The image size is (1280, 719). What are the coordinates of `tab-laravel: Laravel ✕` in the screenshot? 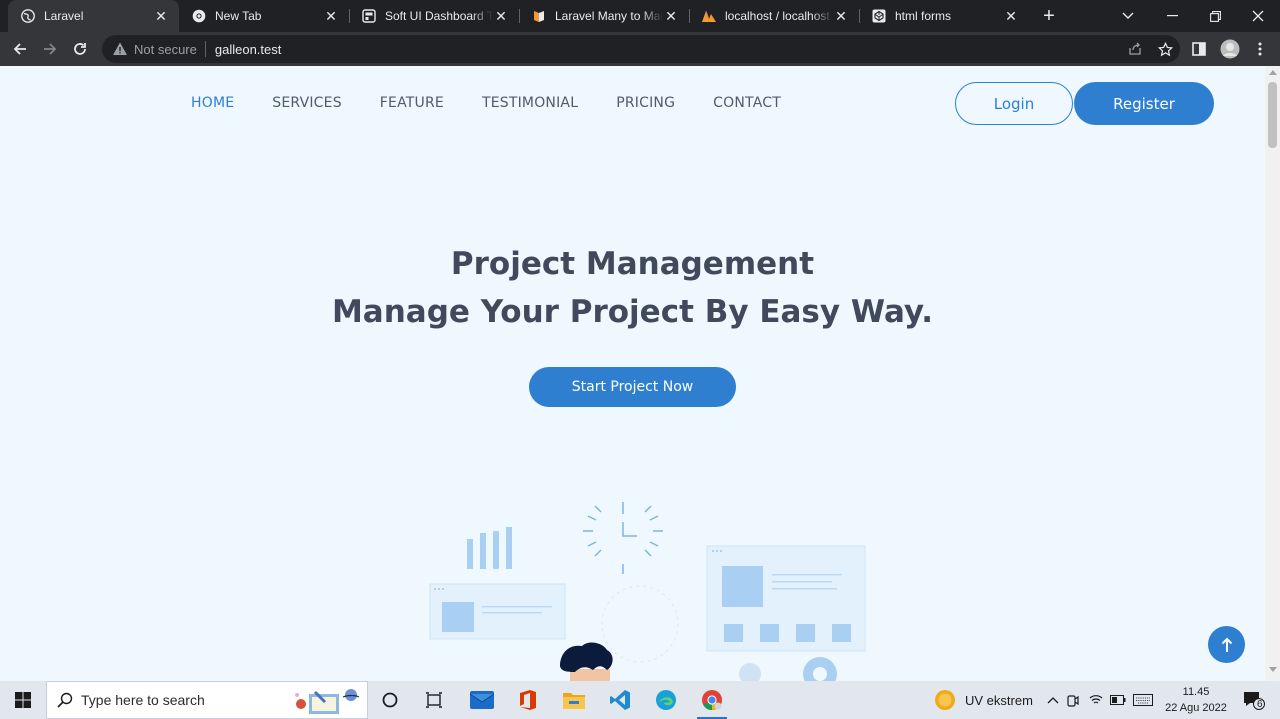 It's located at (93, 16).